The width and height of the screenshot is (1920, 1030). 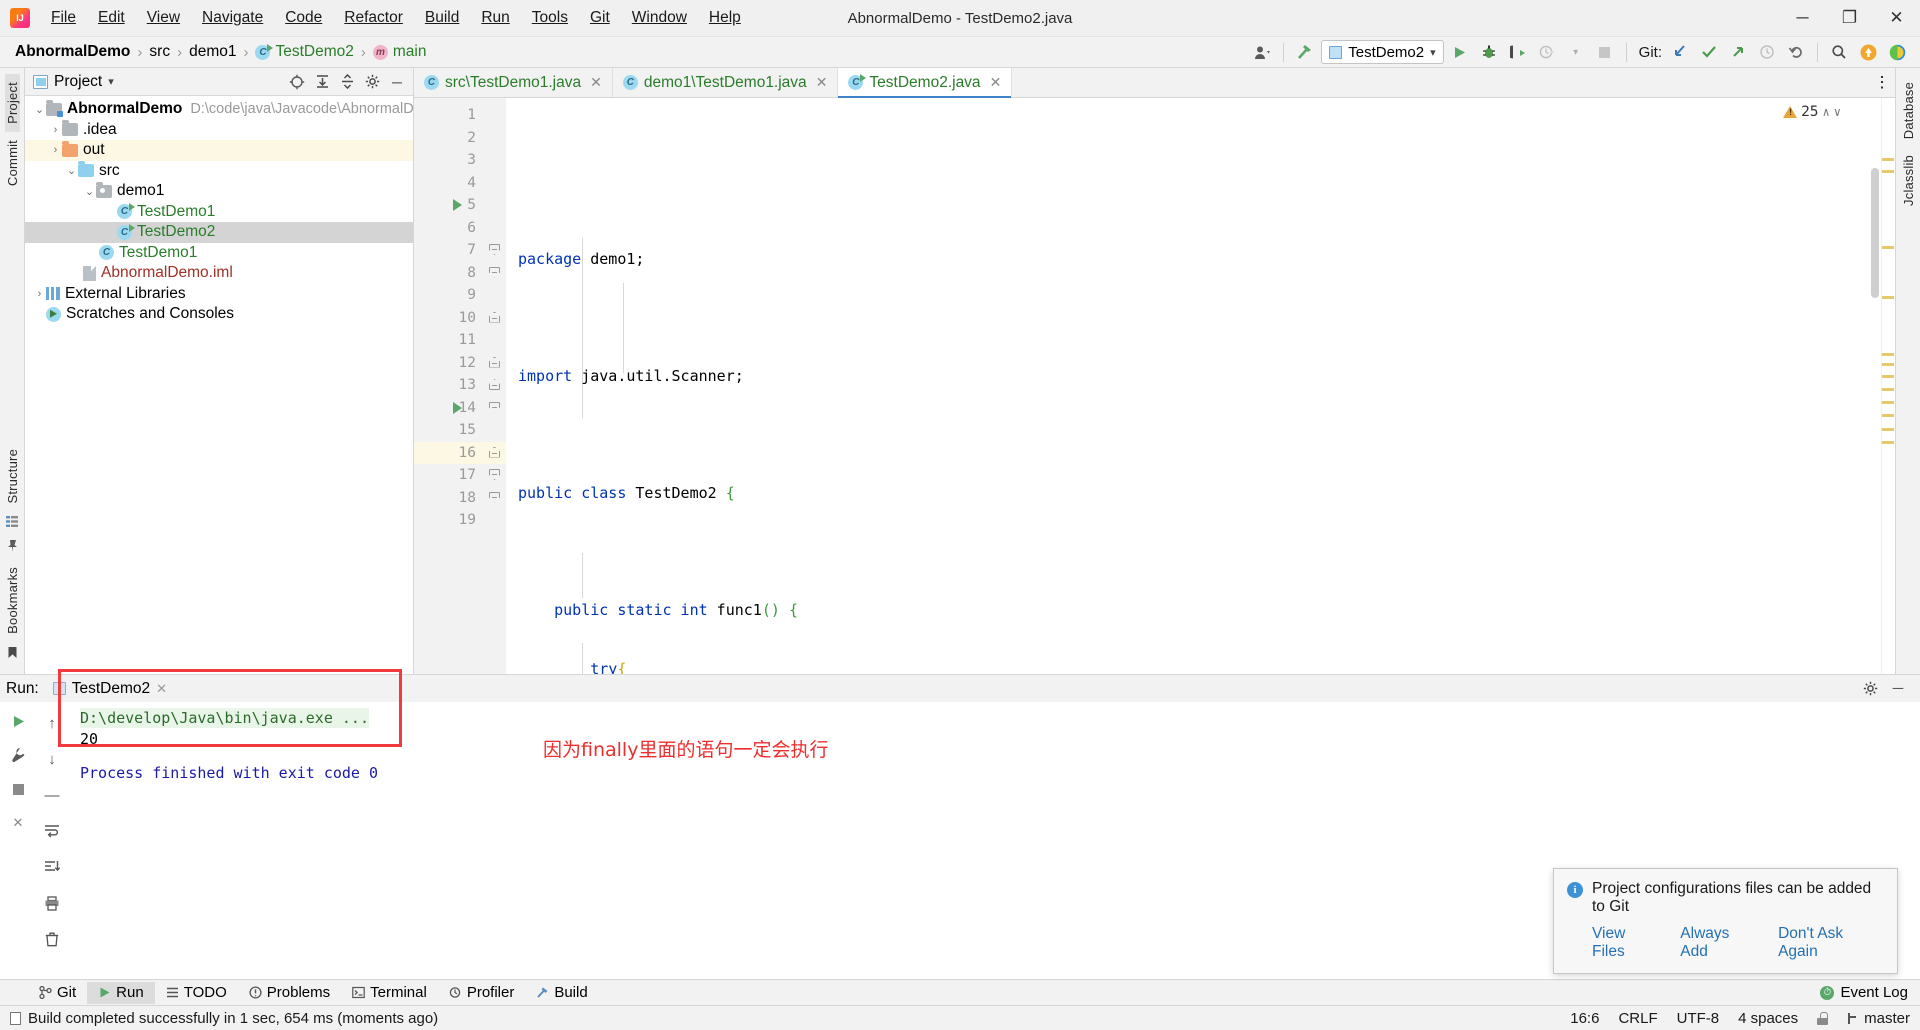 I want to click on git-branch-widget: master, so click(x=1878, y=1018).